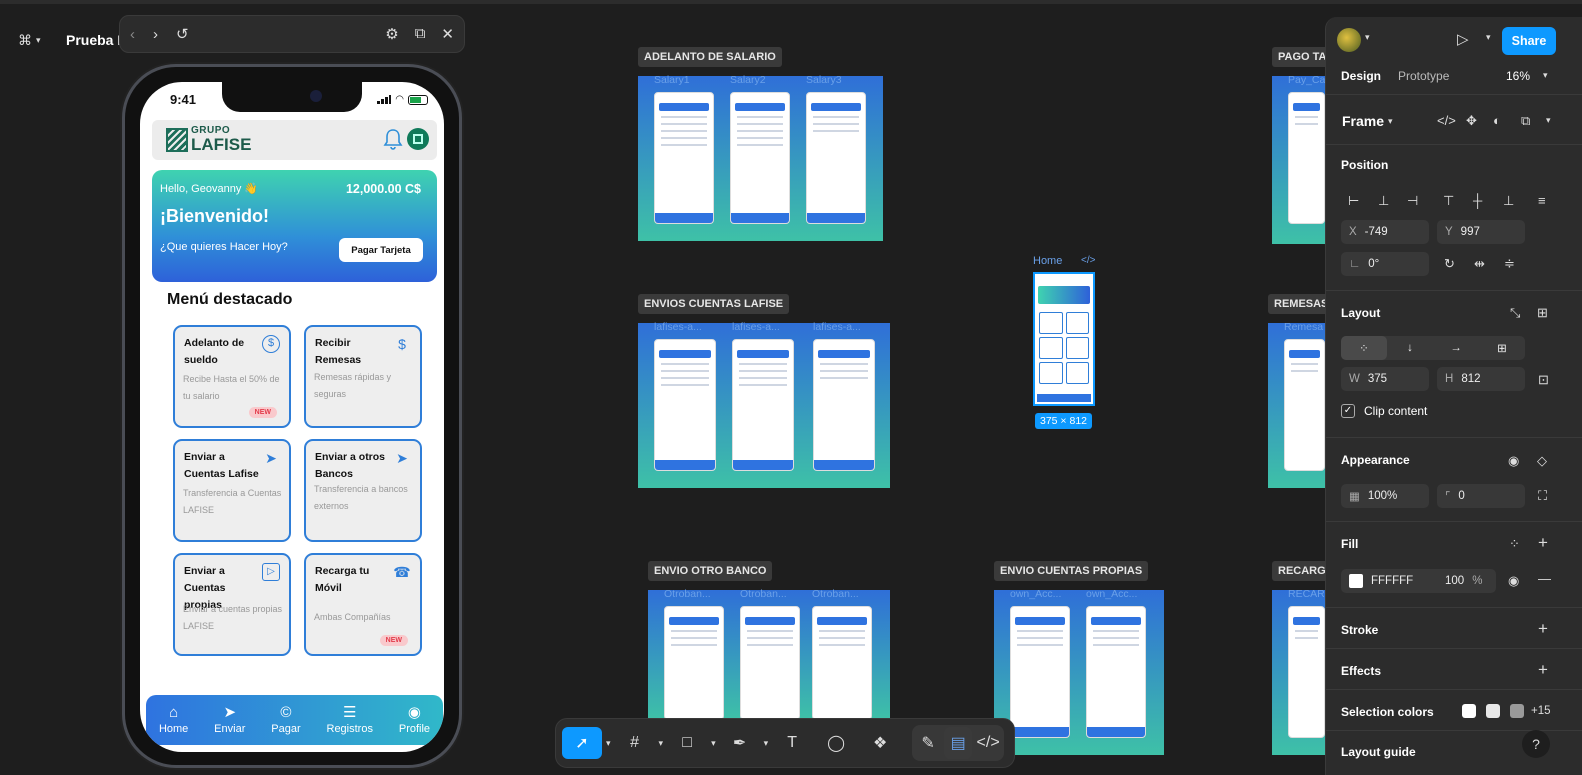 This screenshot has width=1582, height=775. I want to click on section-label-pago: PAGO TA, so click(1302, 57).